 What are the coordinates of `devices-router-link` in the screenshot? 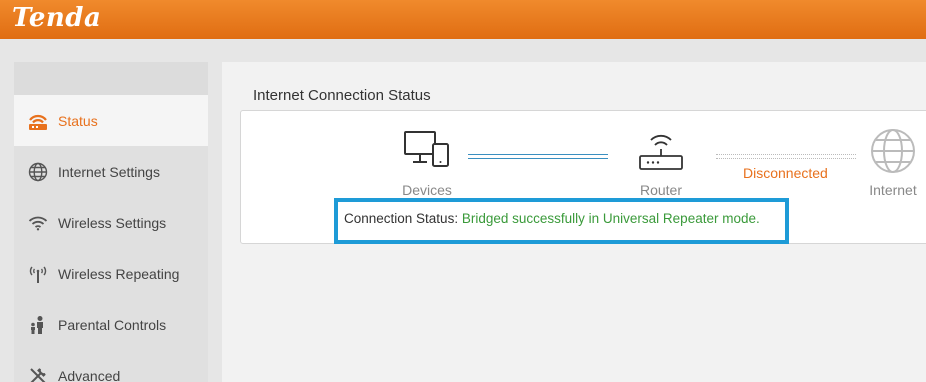 It's located at (538, 156).